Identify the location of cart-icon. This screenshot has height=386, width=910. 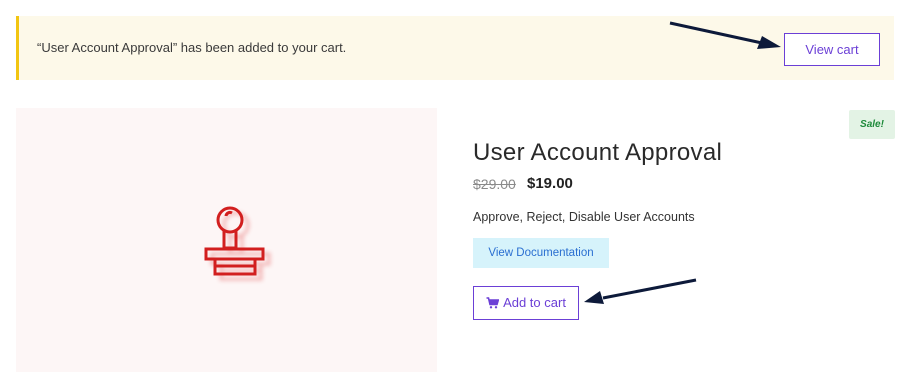
(493, 302).